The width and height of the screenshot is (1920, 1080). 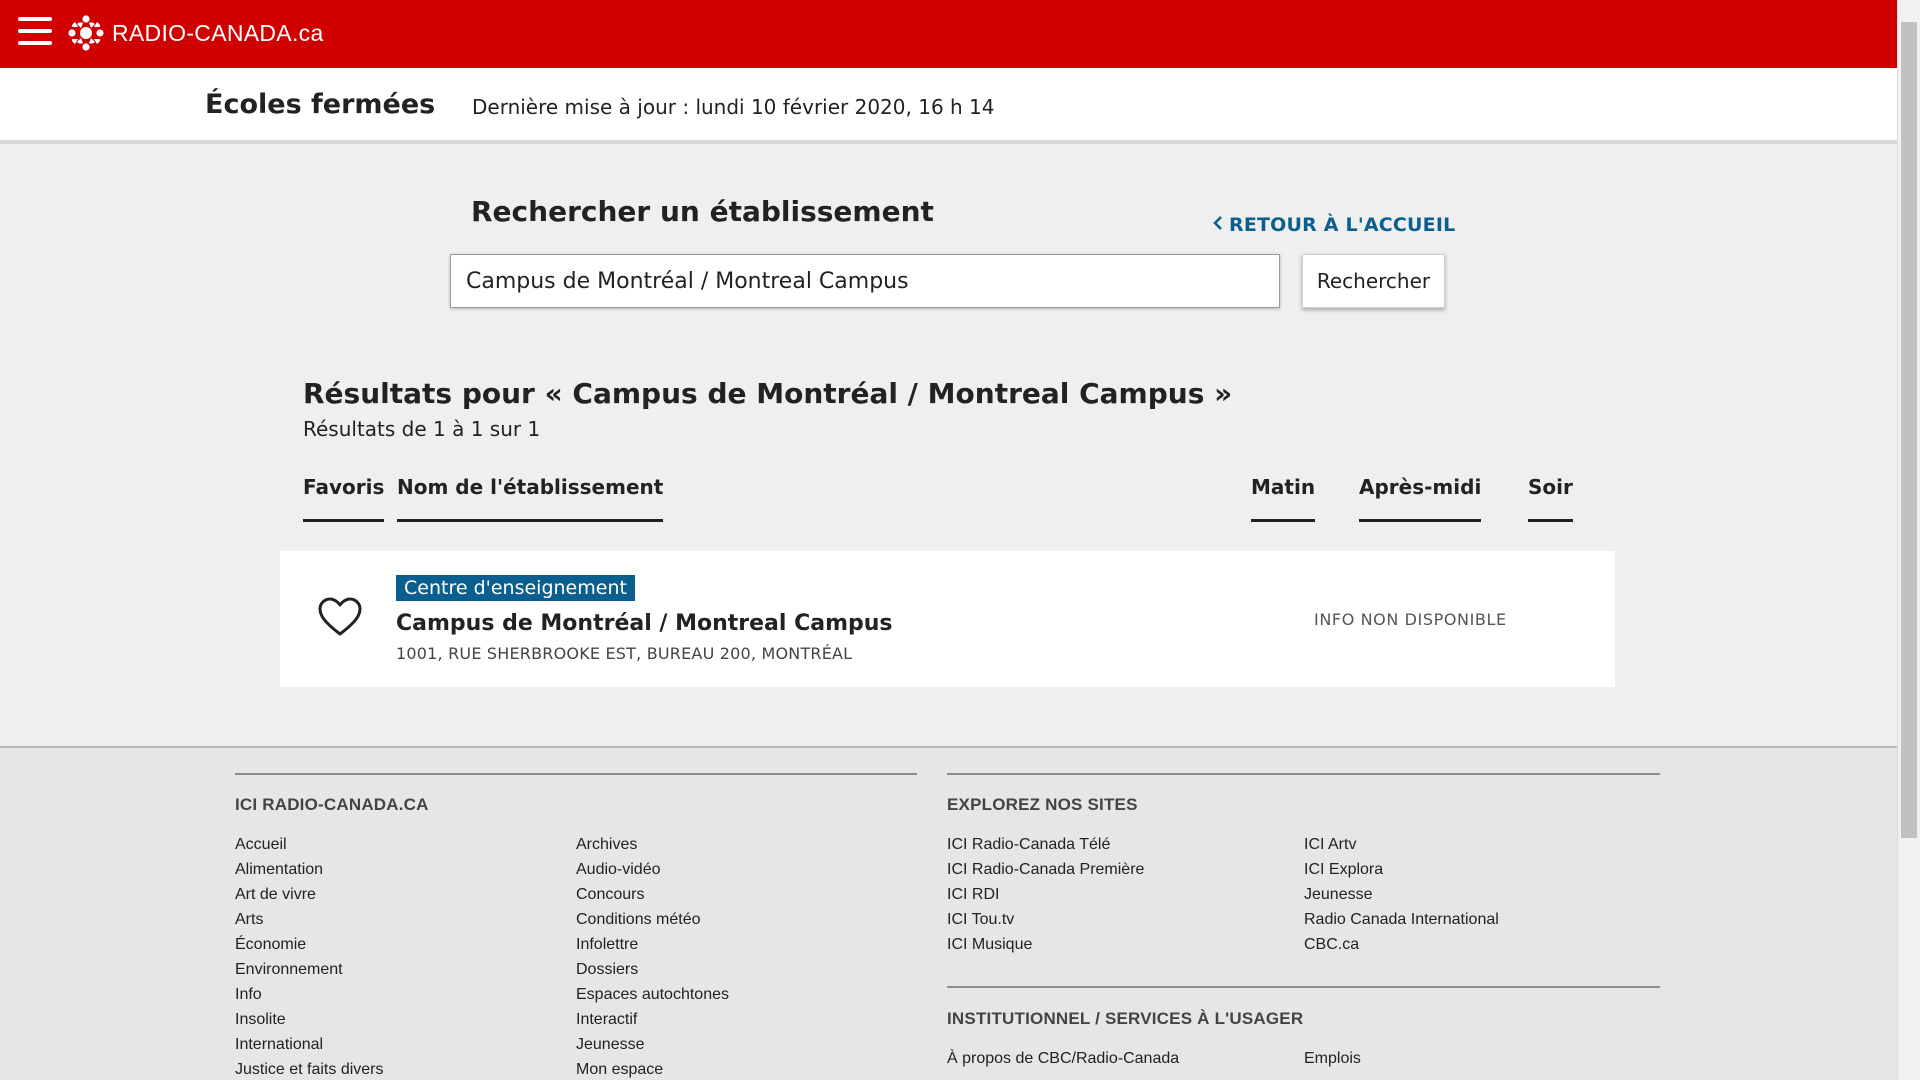 I want to click on vertical-scrollbar, so click(x=1908, y=540).